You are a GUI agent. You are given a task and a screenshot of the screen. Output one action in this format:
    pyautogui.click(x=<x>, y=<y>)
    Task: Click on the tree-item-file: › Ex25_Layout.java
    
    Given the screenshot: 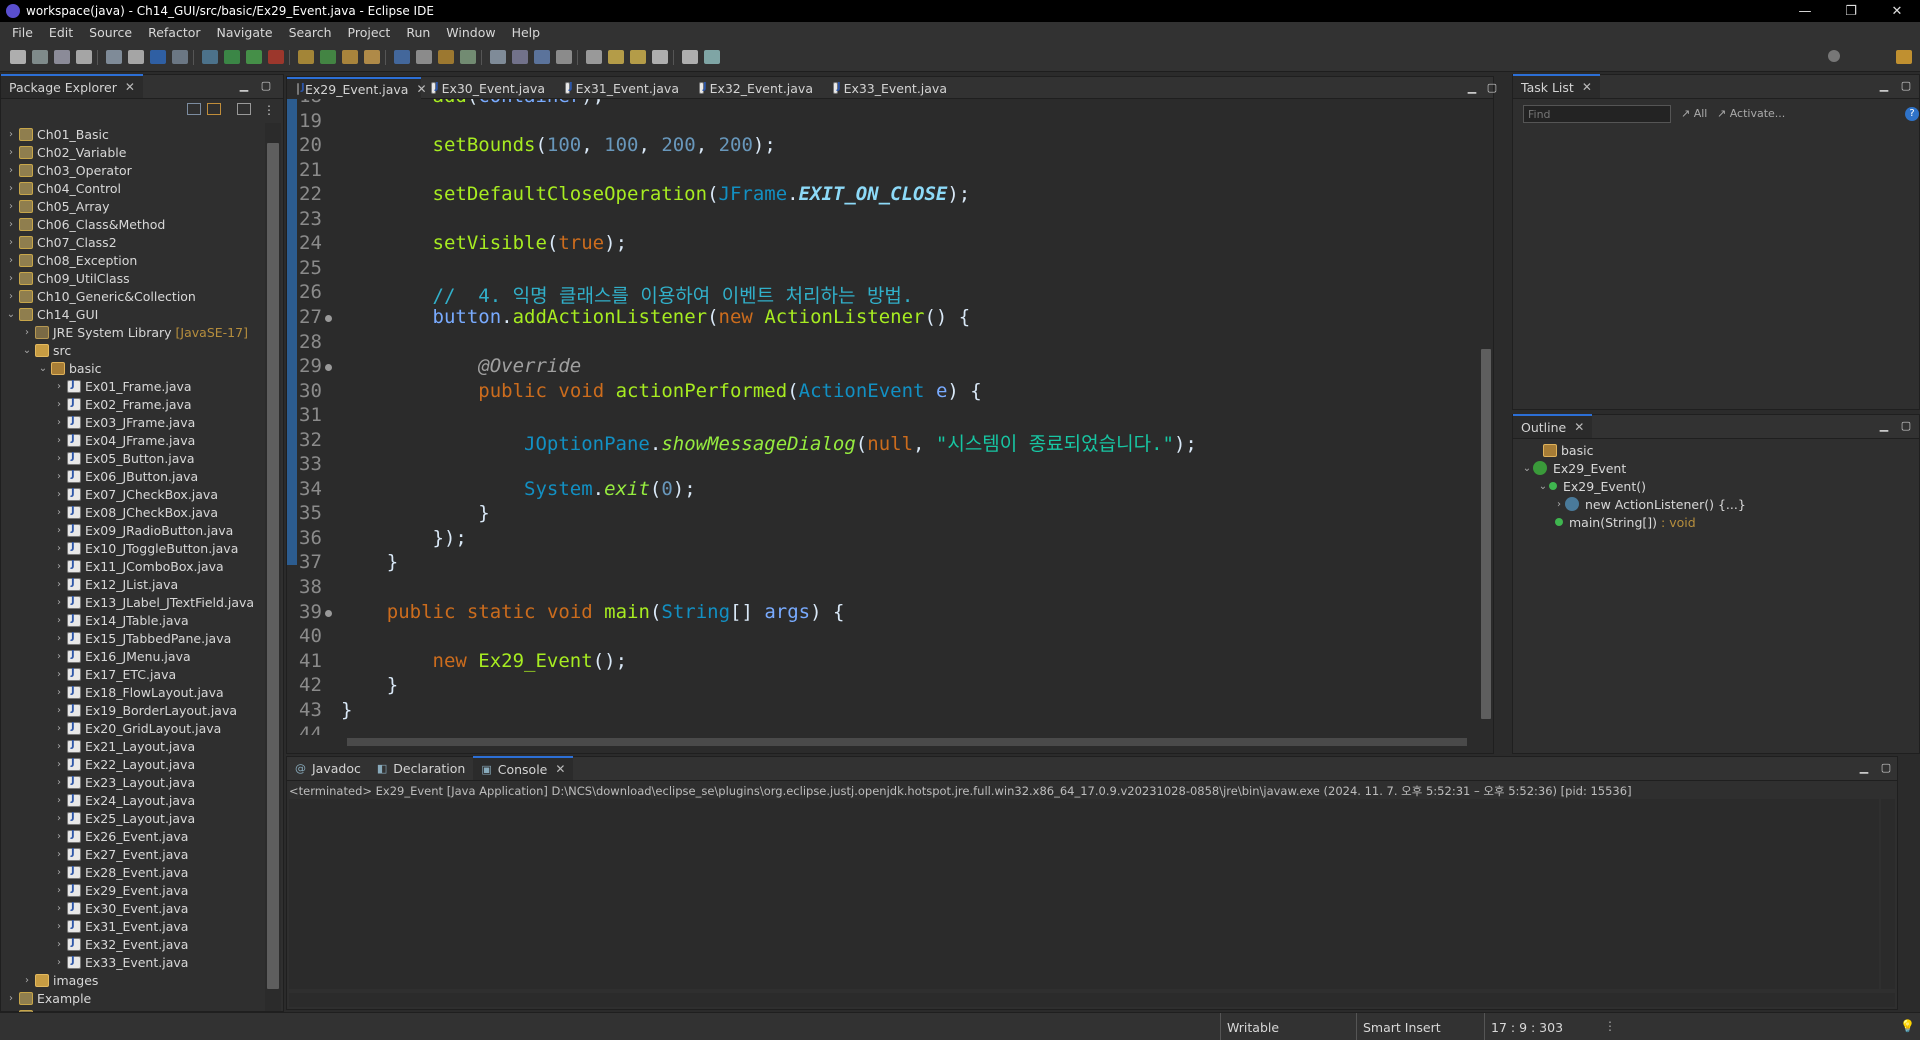 What is the action you would take?
    pyautogui.click(x=124, y=818)
    